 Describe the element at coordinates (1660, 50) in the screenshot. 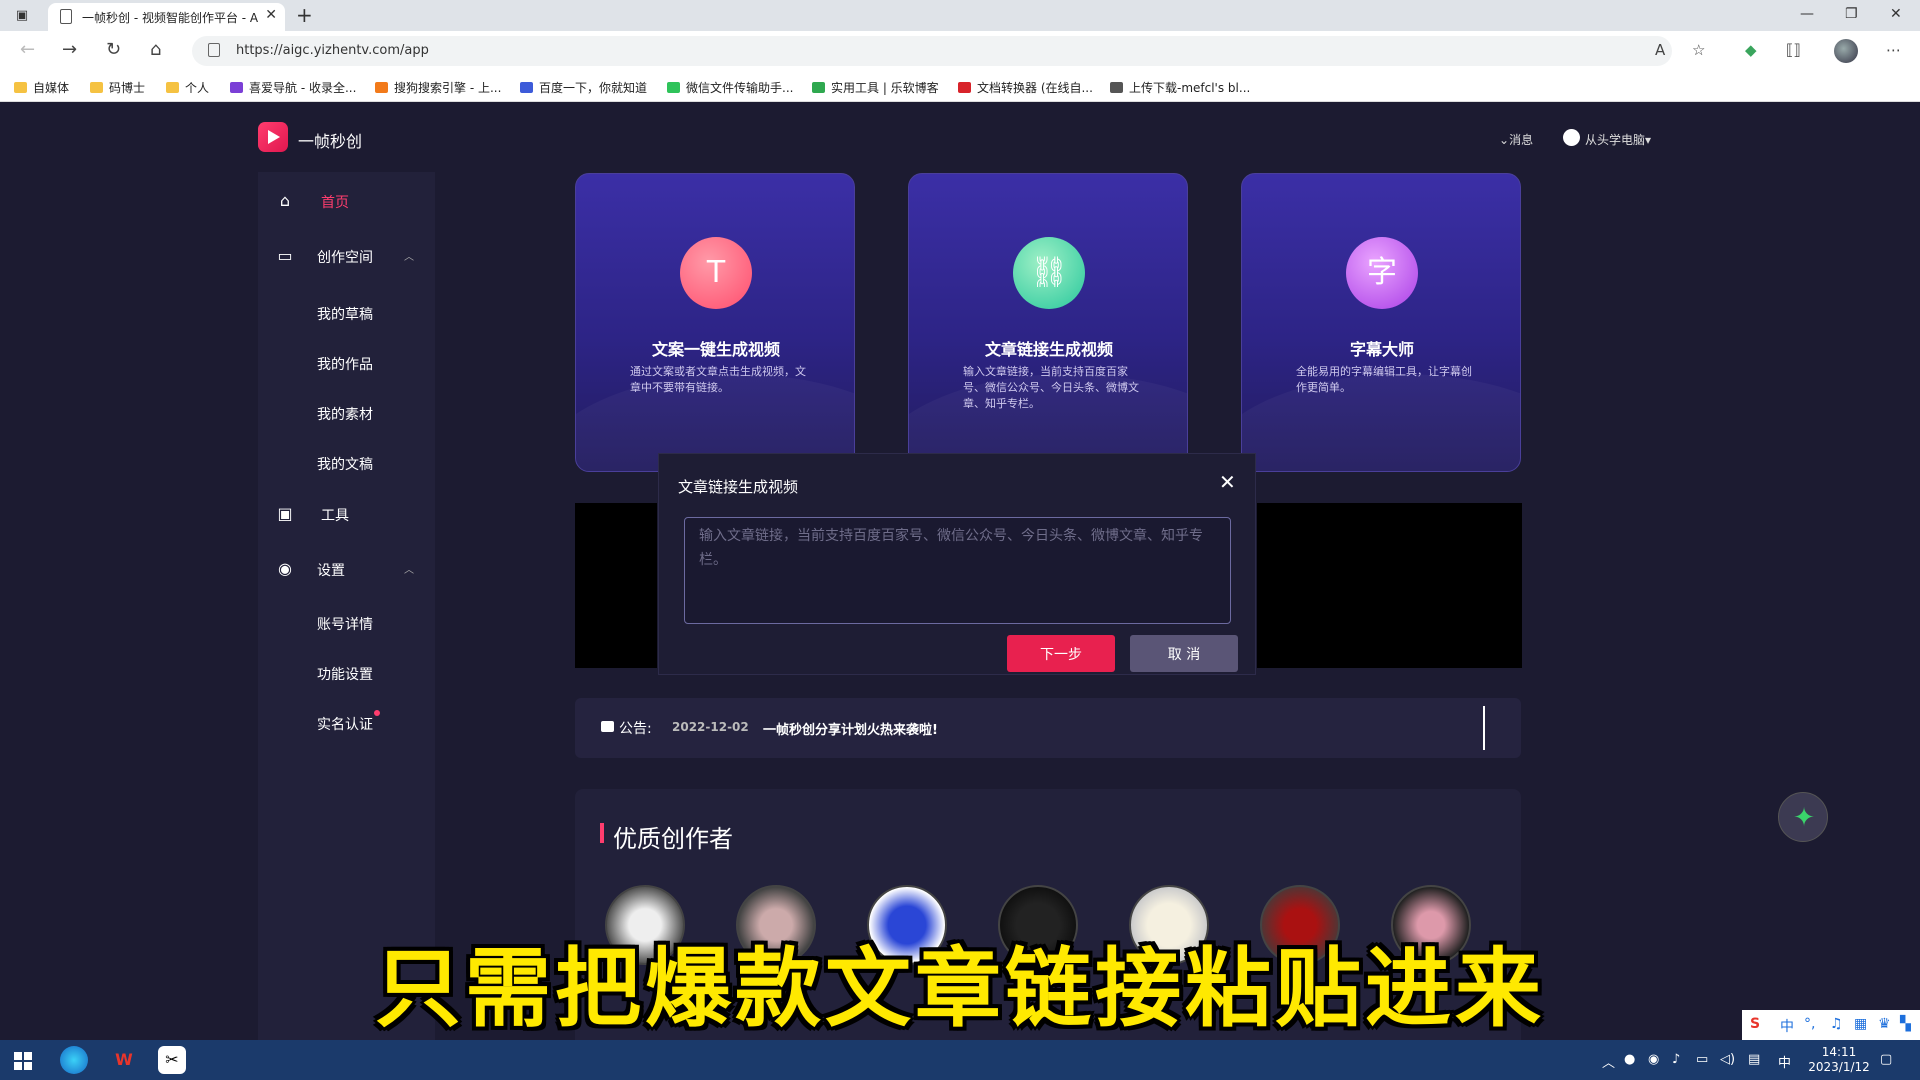

I see `read-aloud-icon: A` at that location.